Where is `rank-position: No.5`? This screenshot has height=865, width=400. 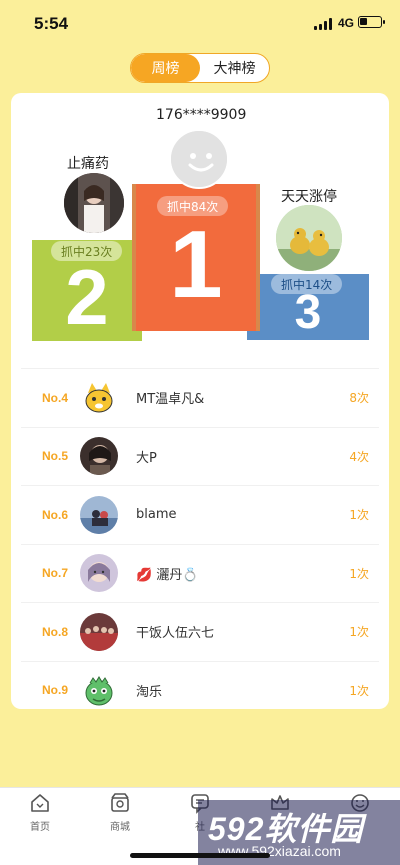 rank-position: No.5 is located at coordinates (55, 456).